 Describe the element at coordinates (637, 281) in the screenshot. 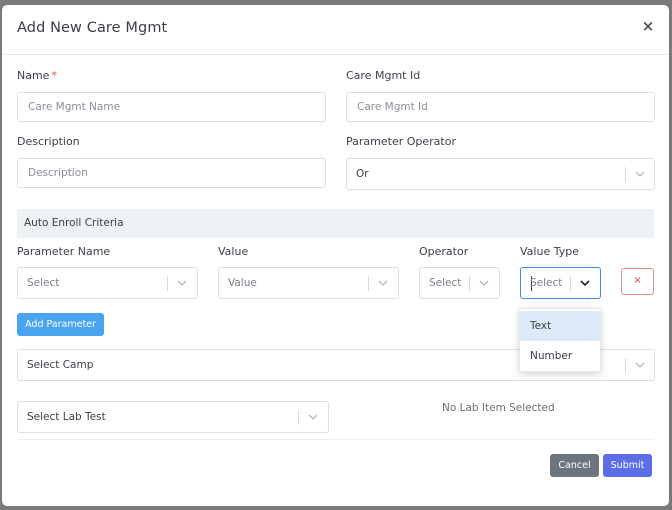

I see `remove-parameter-button: ×` at that location.